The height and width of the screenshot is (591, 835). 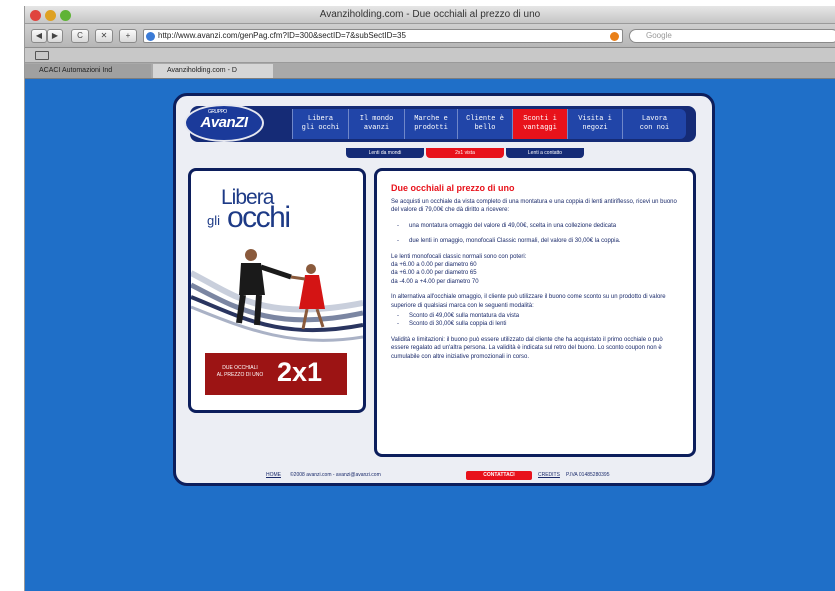 I want to click on tab-acaci: ACACI Automazioni Ind, so click(x=88, y=71).